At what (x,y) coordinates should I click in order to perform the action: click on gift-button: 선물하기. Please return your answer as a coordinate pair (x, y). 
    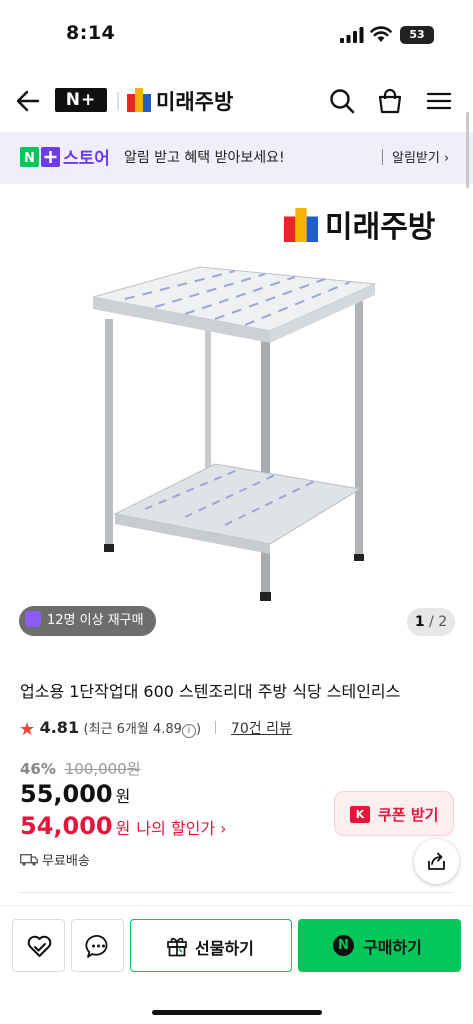
    Looking at the image, I should click on (211, 945).